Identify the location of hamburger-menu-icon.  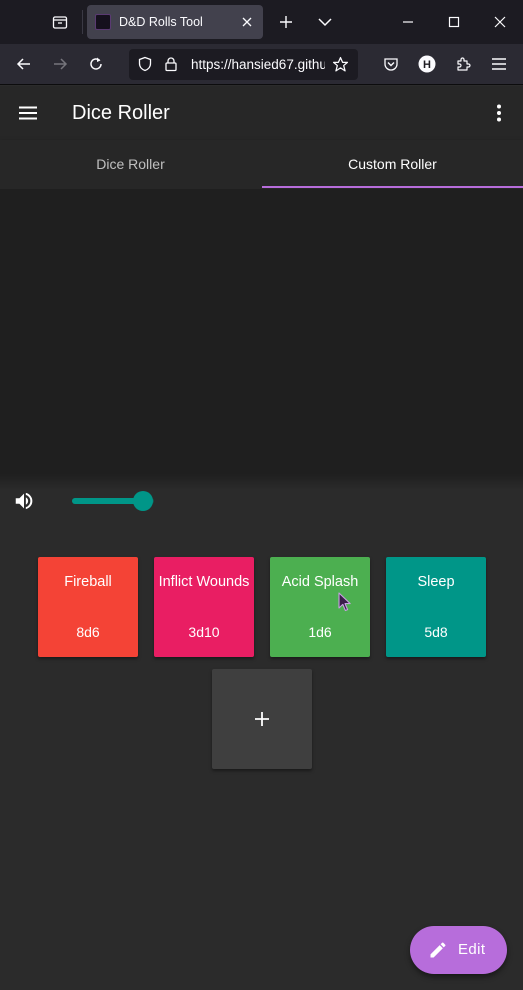
(499, 64).